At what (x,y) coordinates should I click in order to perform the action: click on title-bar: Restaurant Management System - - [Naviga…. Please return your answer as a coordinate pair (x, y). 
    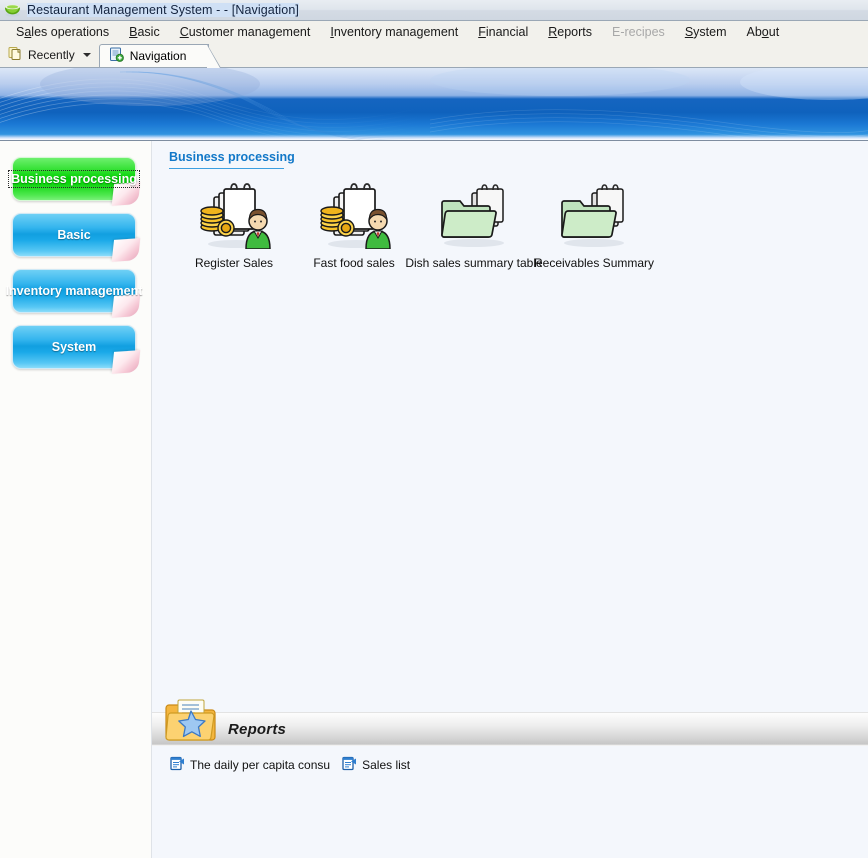
    Looking at the image, I should click on (434, 10).